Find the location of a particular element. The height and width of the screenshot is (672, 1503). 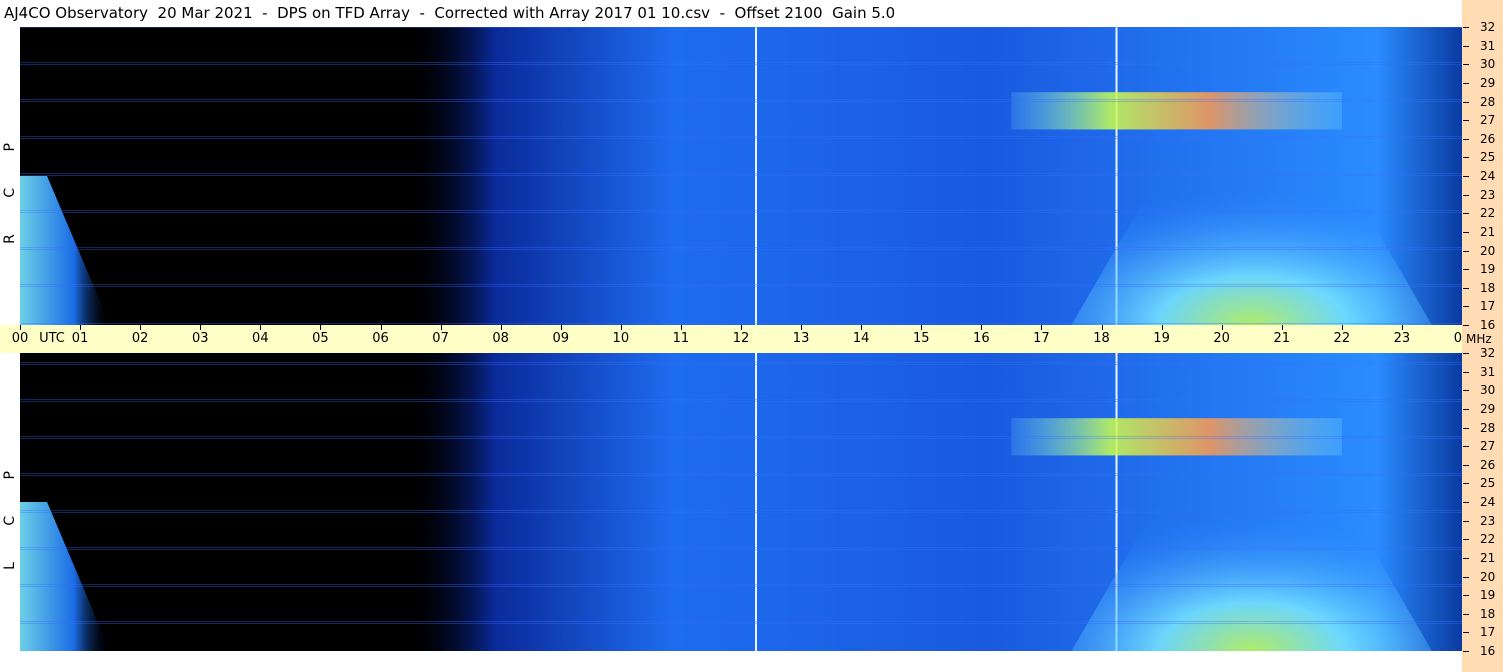

mhz-tick-label: 19 is located at coordinates (1488, 595).